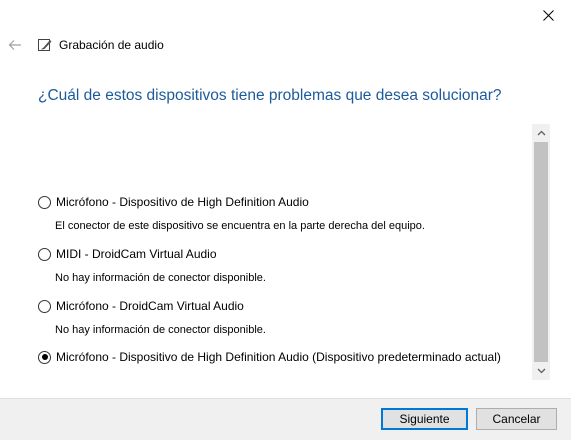 This screenshot has width=571, height=440. I want to click on chevron-down-icon, so click(541, 371).